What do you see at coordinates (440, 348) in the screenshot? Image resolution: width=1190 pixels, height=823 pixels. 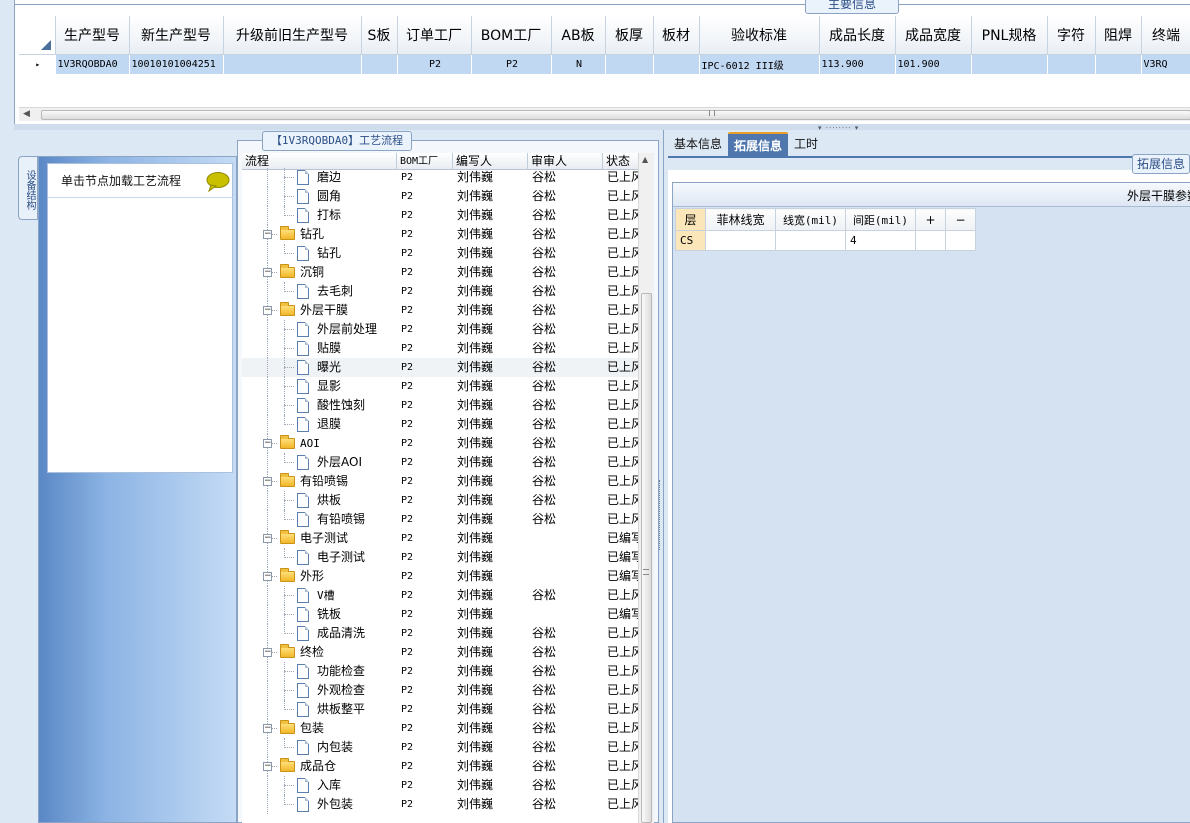 I see `tree-row: 贴膜 P2 刘伟巍 谷松 已上风` at bounding box center [440, 348].